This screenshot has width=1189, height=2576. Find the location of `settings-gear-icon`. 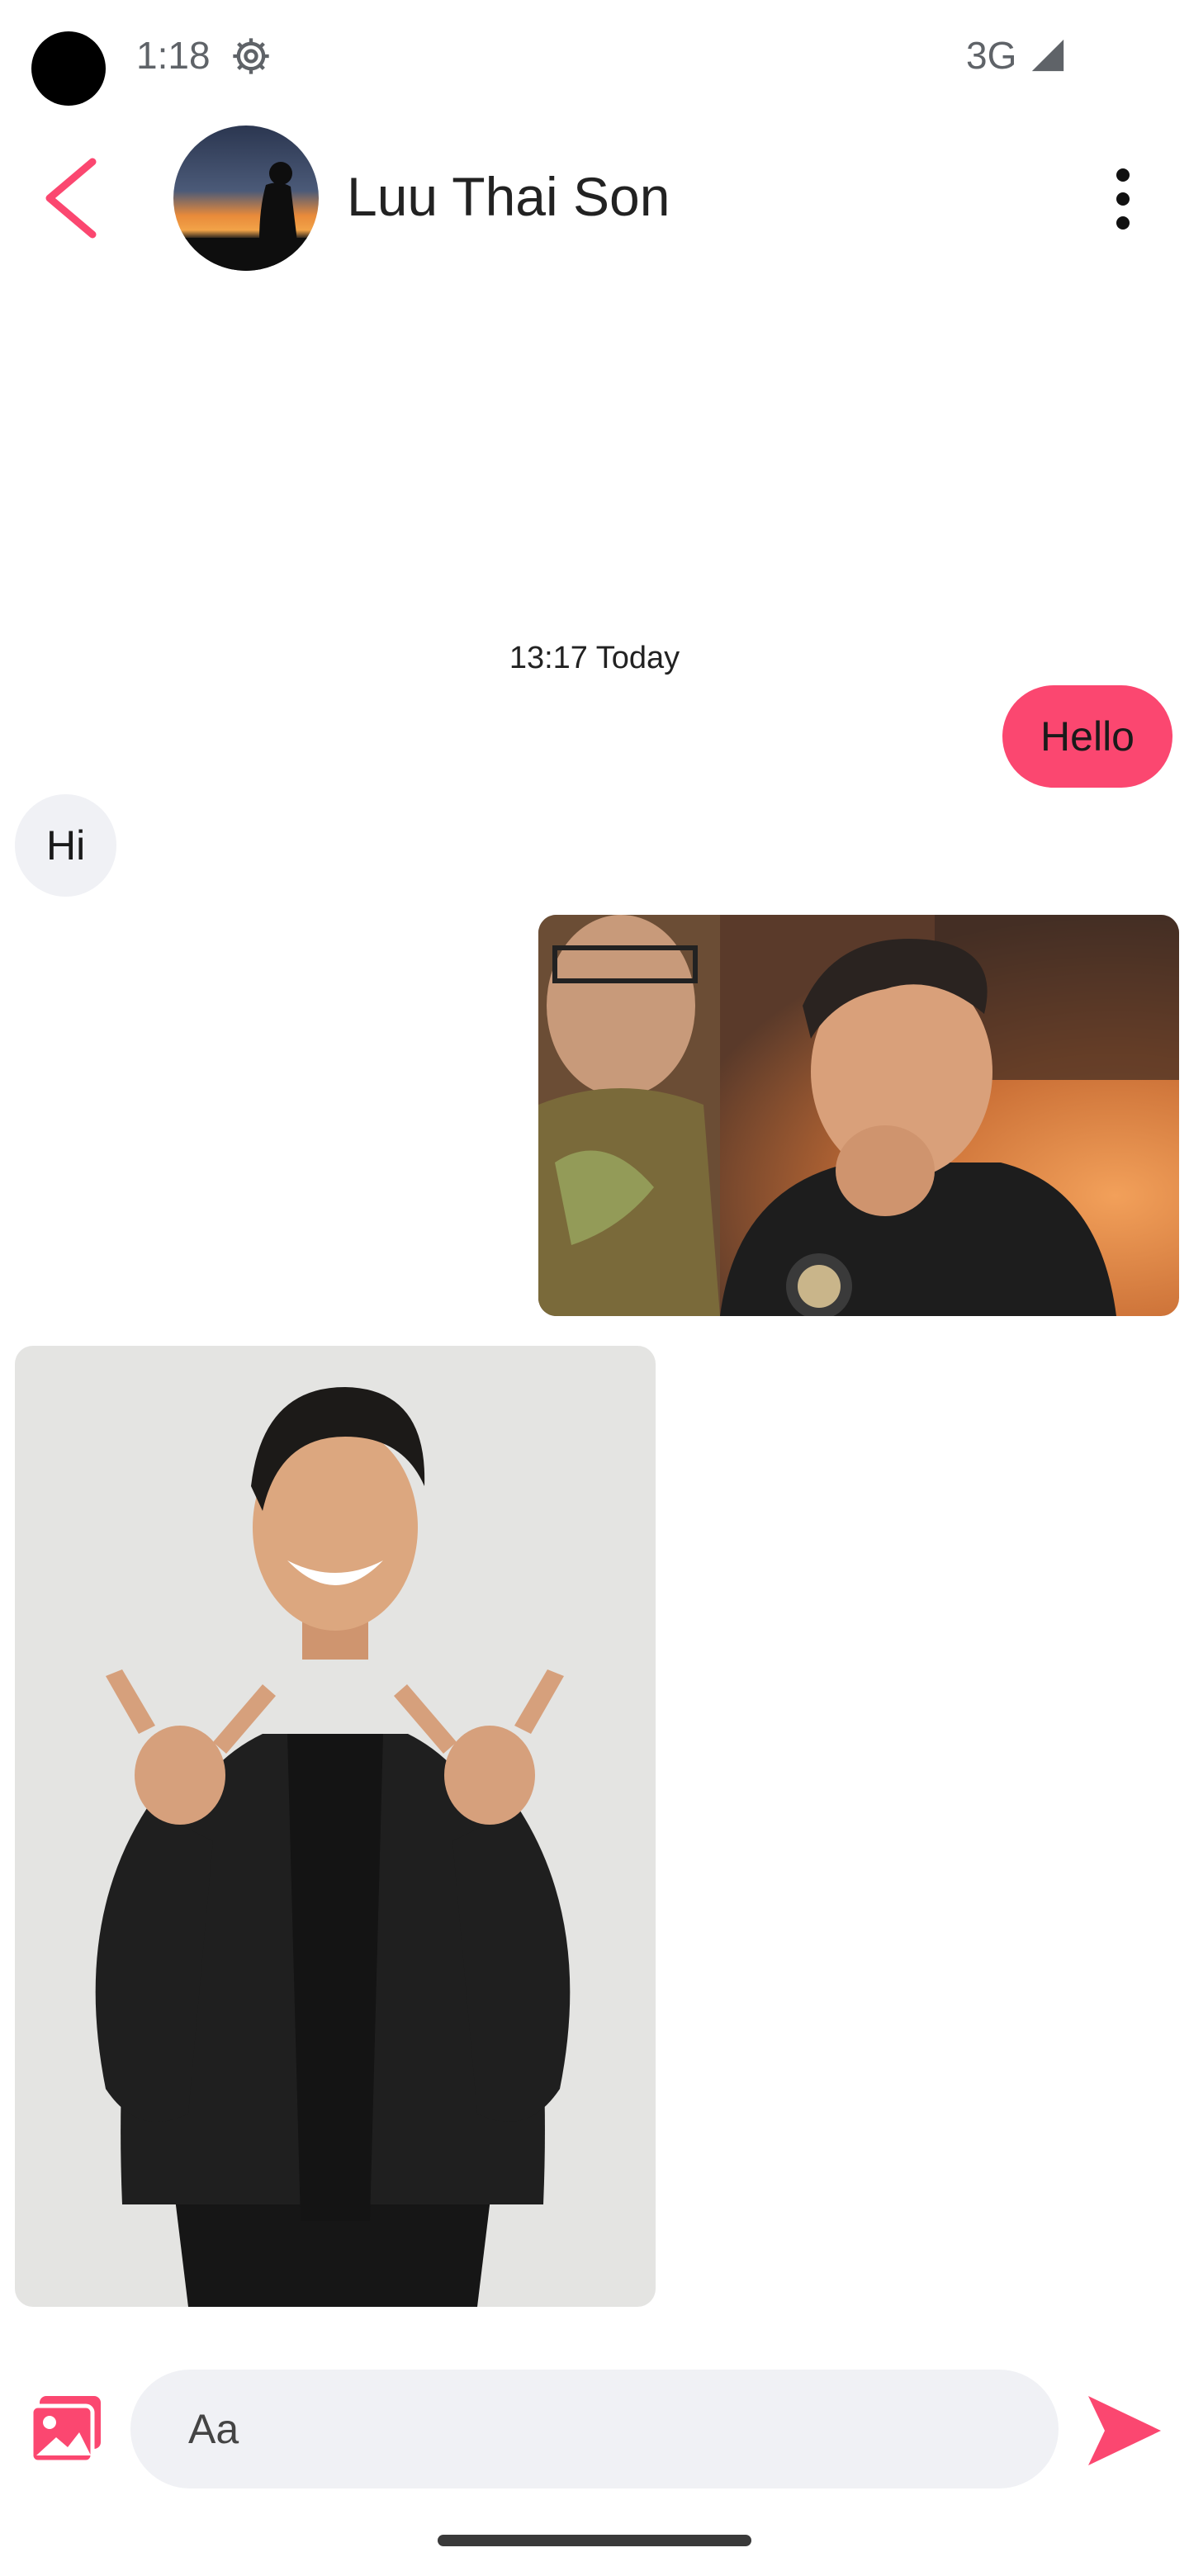

settings-gear-icon is located at coordinates (251, 56).